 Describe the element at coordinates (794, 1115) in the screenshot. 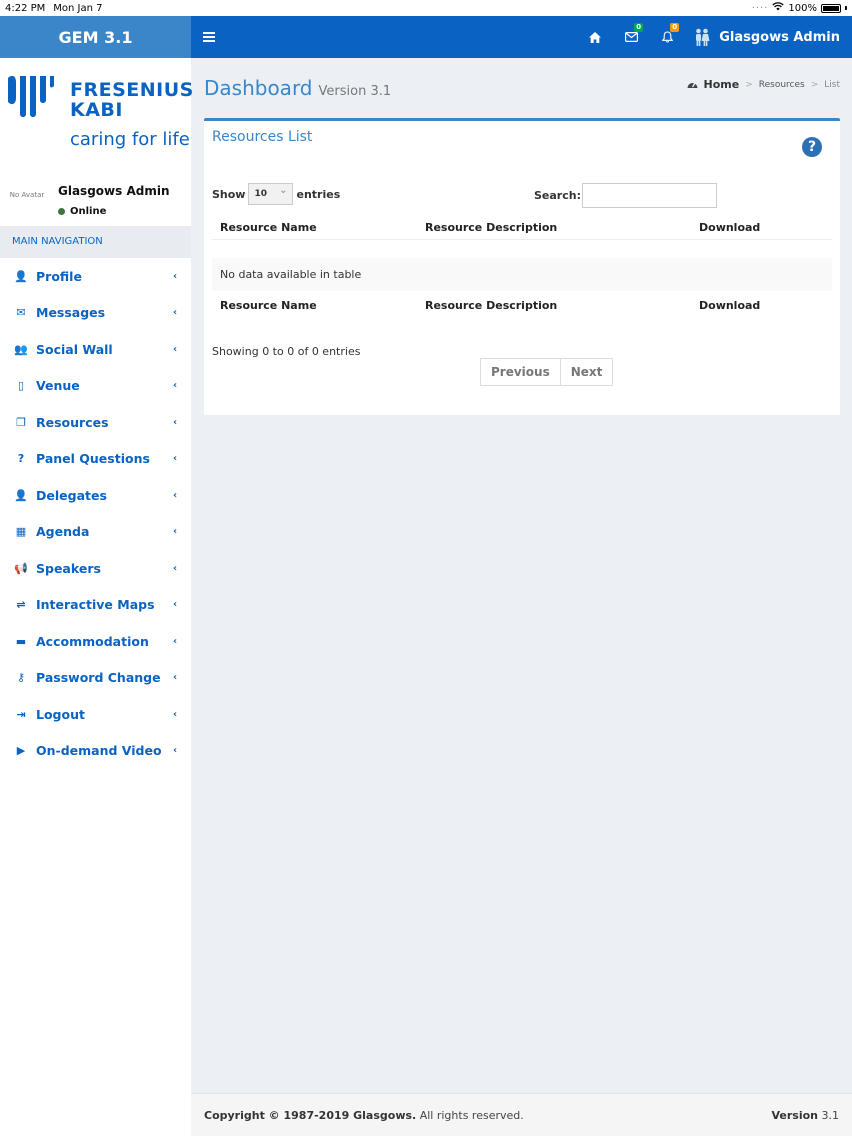

I see `version-label: Version` at that location.